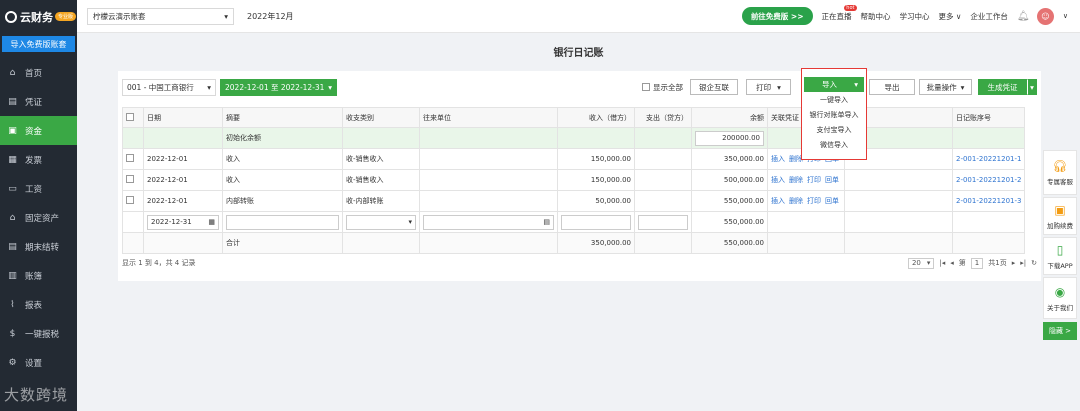  Describe the element at coordinates (12, 217) in the screenshot. I see `asset-icon: ⌂` at that location.